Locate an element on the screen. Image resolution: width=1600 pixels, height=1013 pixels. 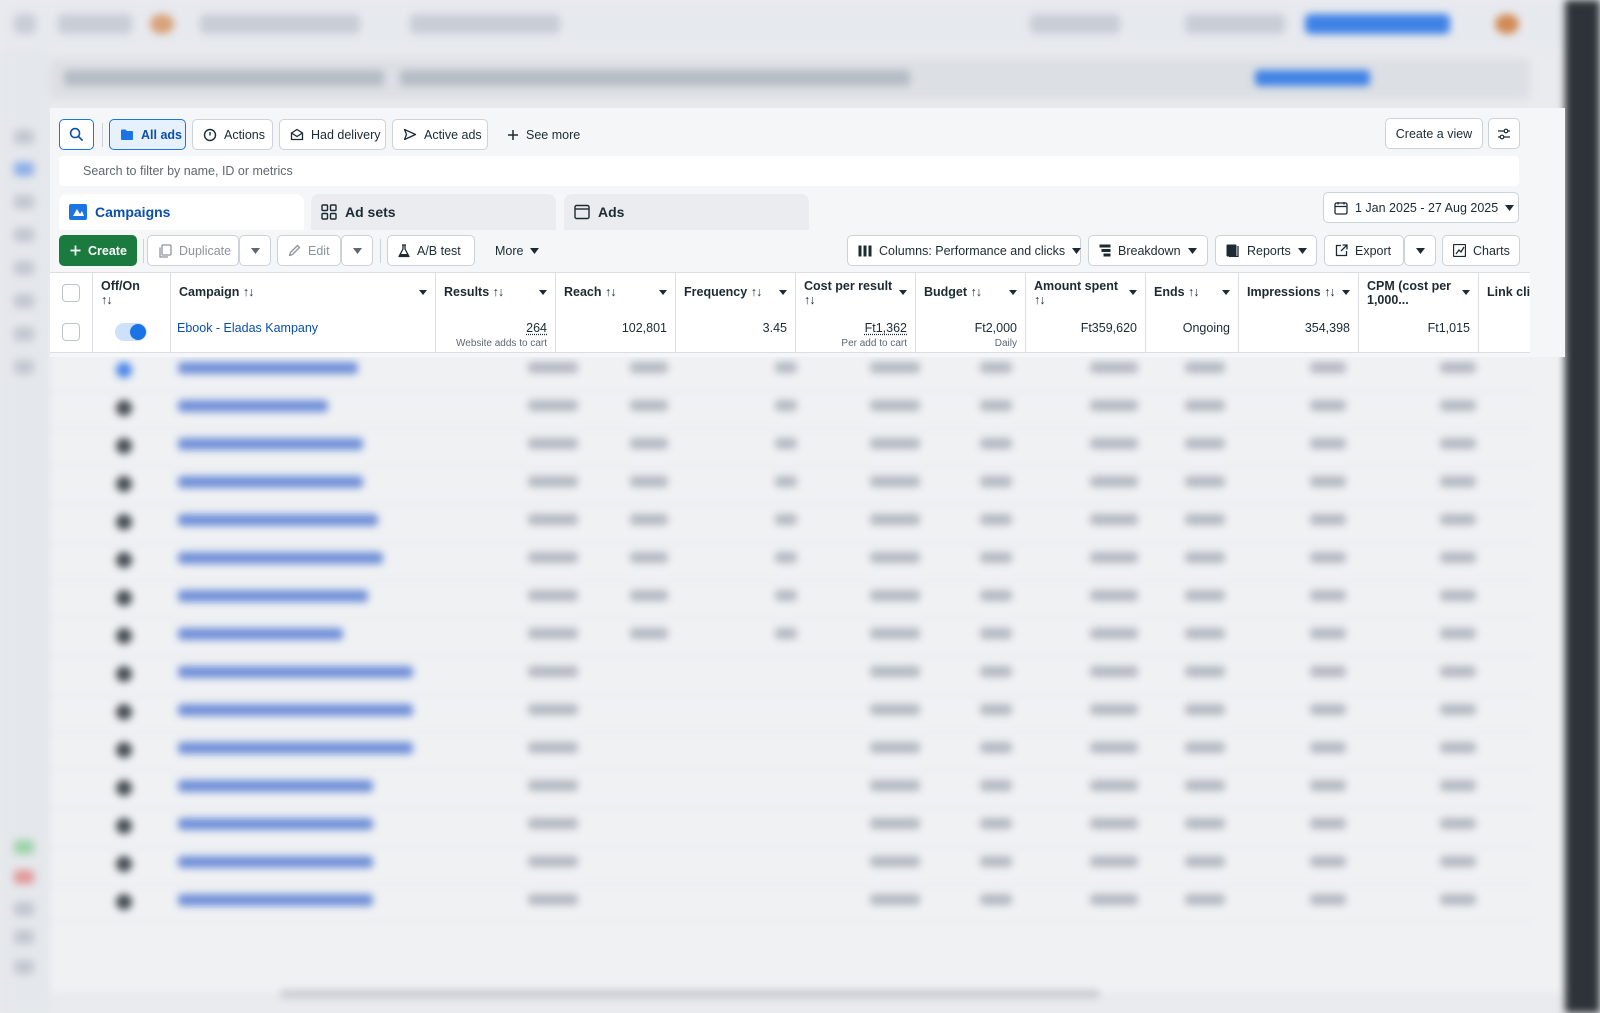
more-button: More is located at coordinates (517, 250).